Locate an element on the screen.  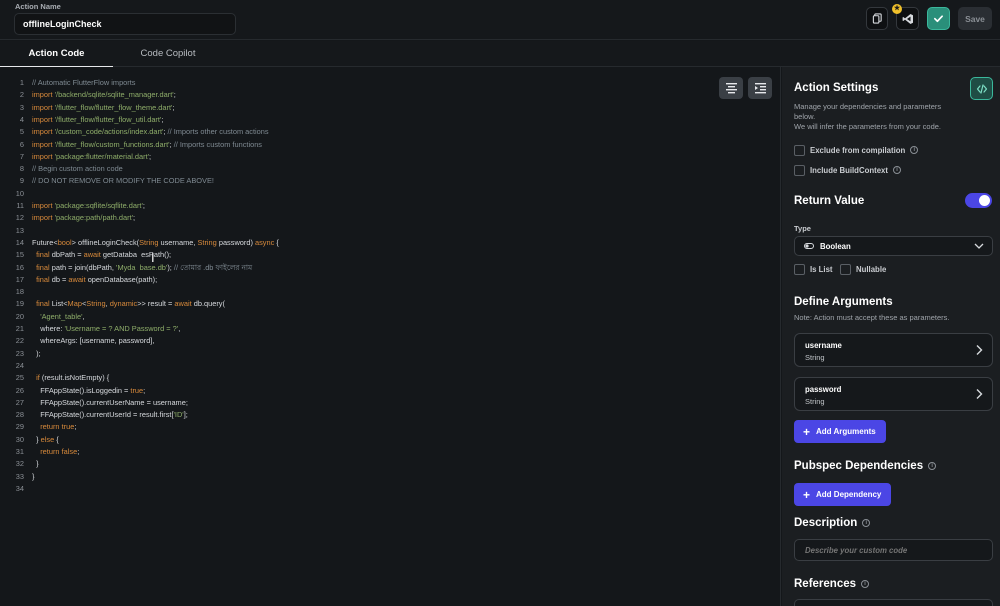
code-token: '/flutter_flow/custom_functions.dart' is located at coordinates (111, 144).